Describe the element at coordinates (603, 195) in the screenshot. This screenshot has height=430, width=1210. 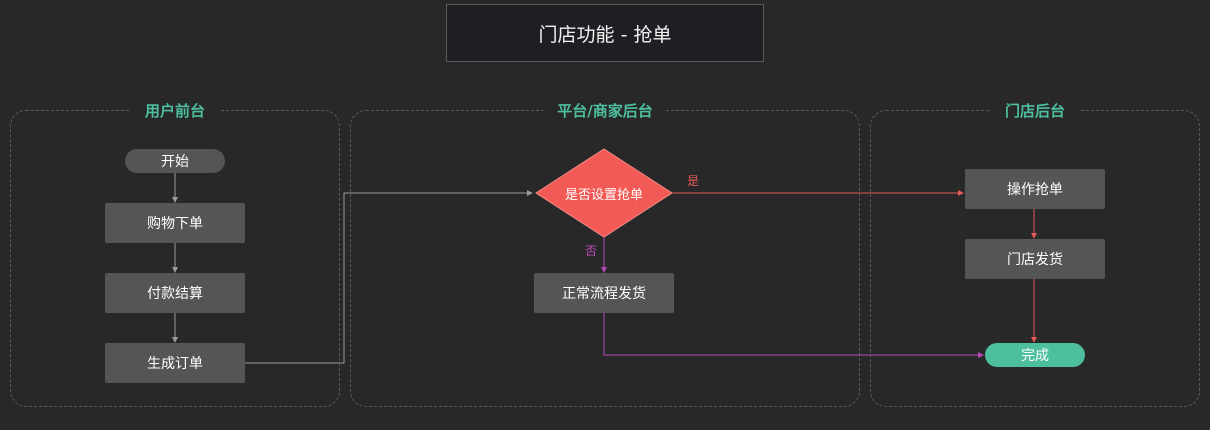
I see `decision-label: 是否设置抢单` at that location.